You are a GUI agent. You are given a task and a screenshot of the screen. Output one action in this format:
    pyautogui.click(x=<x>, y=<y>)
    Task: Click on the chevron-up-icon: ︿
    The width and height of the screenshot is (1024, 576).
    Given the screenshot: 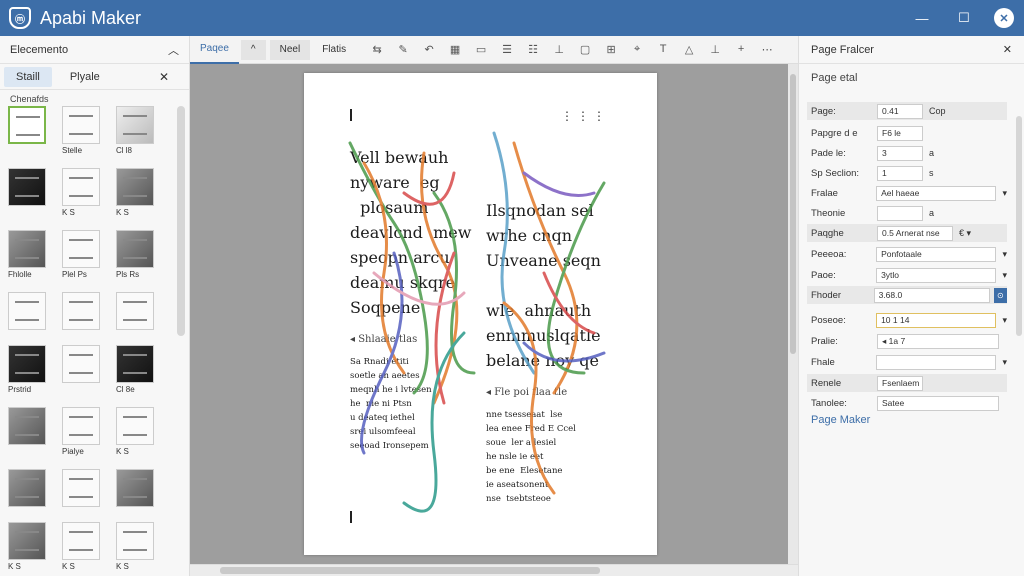 What is the action you would take?
    pyautogui.click(x=173, y=50)
    